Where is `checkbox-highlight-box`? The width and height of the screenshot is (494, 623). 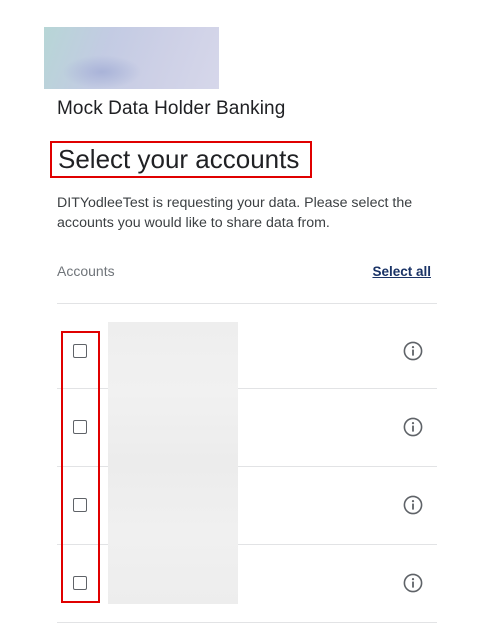 checkbox-highlight-box is located at coordinates (80, 467).